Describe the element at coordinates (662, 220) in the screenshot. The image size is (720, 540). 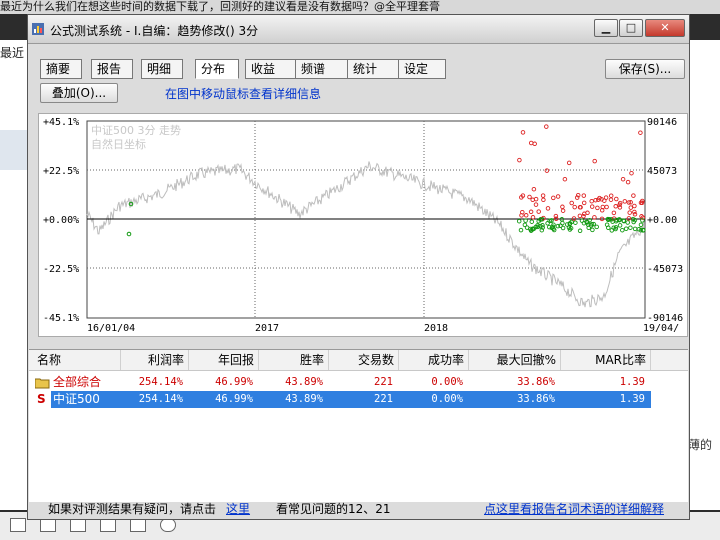
I see `y-right-tick: +0.00` at that location.